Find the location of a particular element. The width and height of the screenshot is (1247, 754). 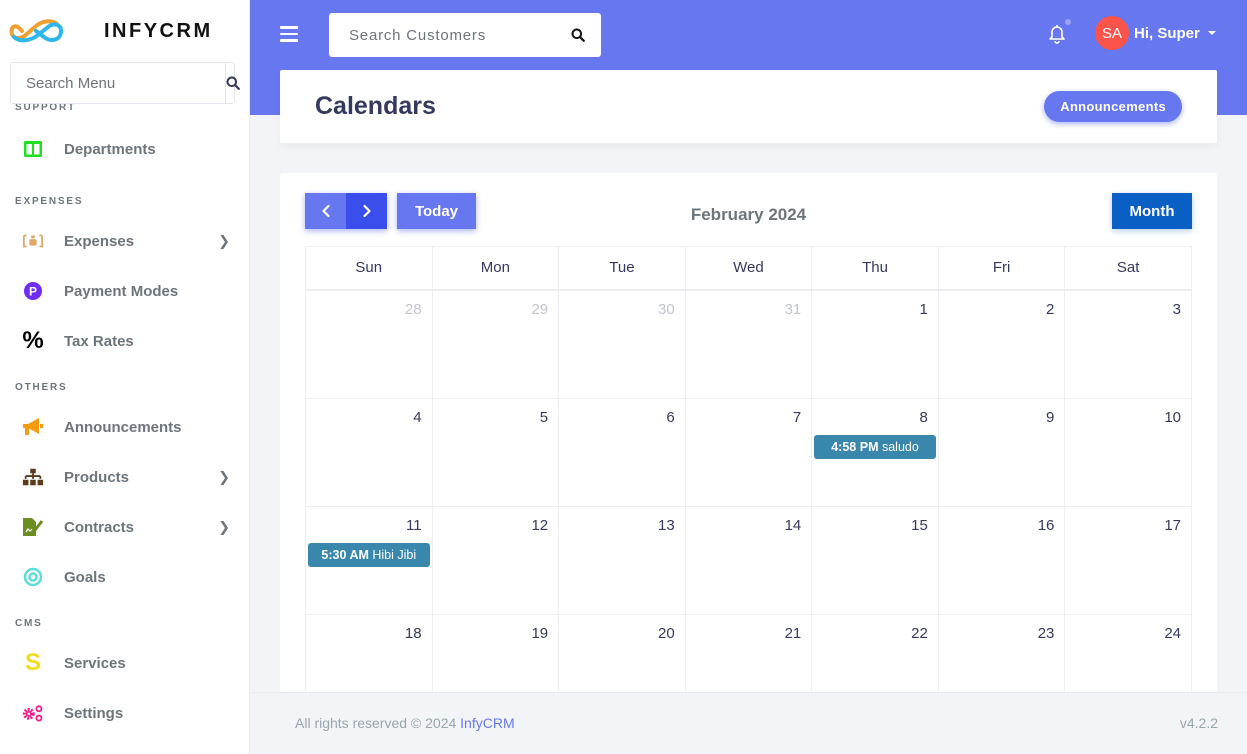

customer-search-input is located at coordinates (442, 35).